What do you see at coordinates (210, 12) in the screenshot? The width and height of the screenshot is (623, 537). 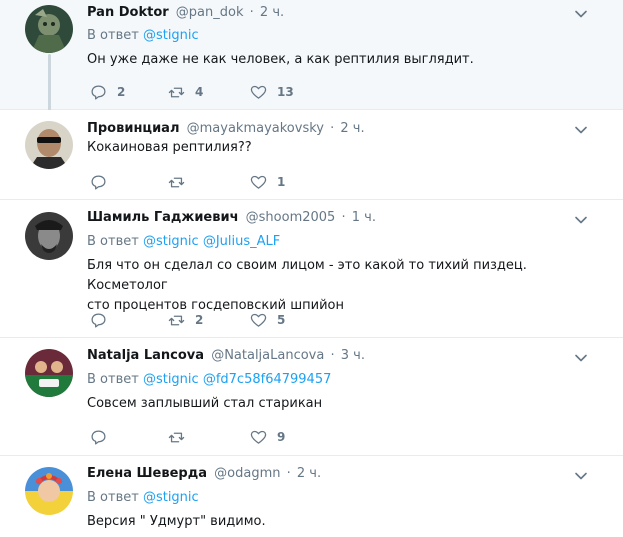 I see `author-handle: @pan_dok` at bounding box center [210, 12].